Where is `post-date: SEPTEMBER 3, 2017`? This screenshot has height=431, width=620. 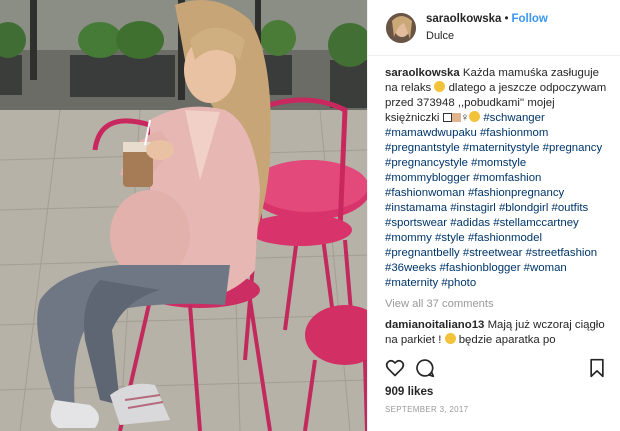
post-date: SEPTEMBER 3, 2017 is located at coordinates (426, 409).